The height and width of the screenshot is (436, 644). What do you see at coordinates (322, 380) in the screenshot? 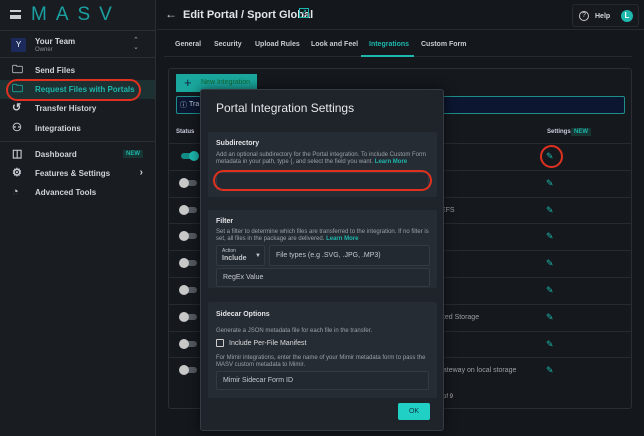
I see `mimir-form-id-input: Mimir Sidecar Form ID` at bounding box center [322, 380].